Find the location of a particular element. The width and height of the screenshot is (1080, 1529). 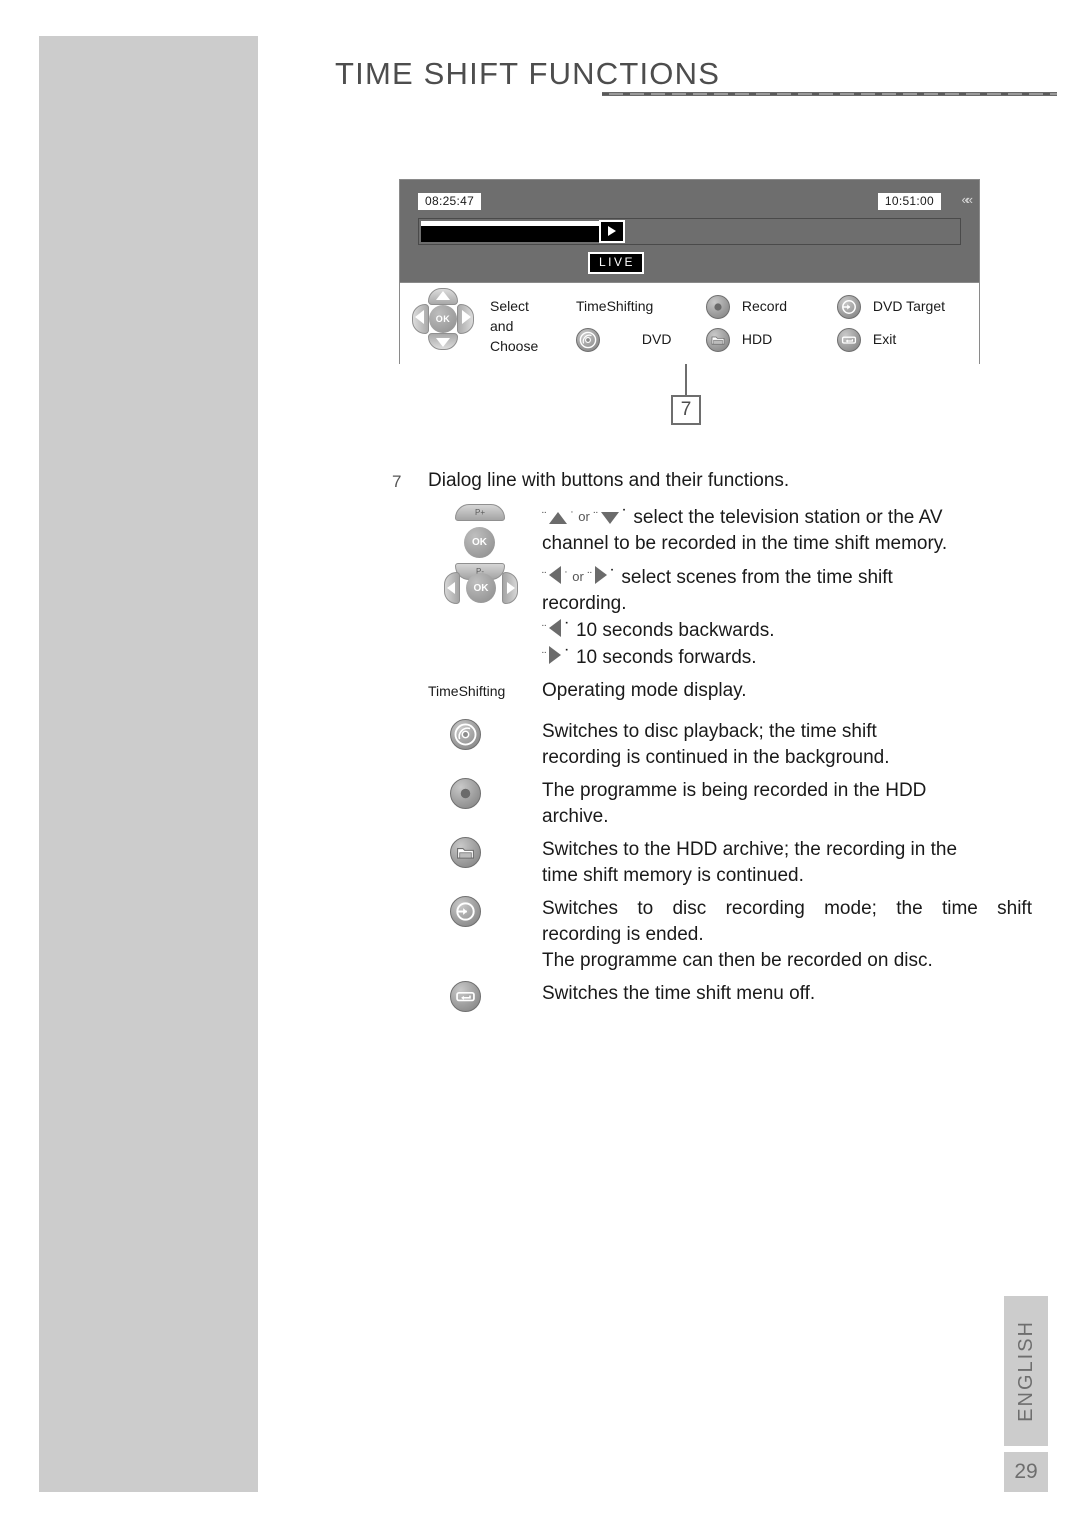

dialog-dvd-target-label: DVD Target is located at coordinates (908, 305).